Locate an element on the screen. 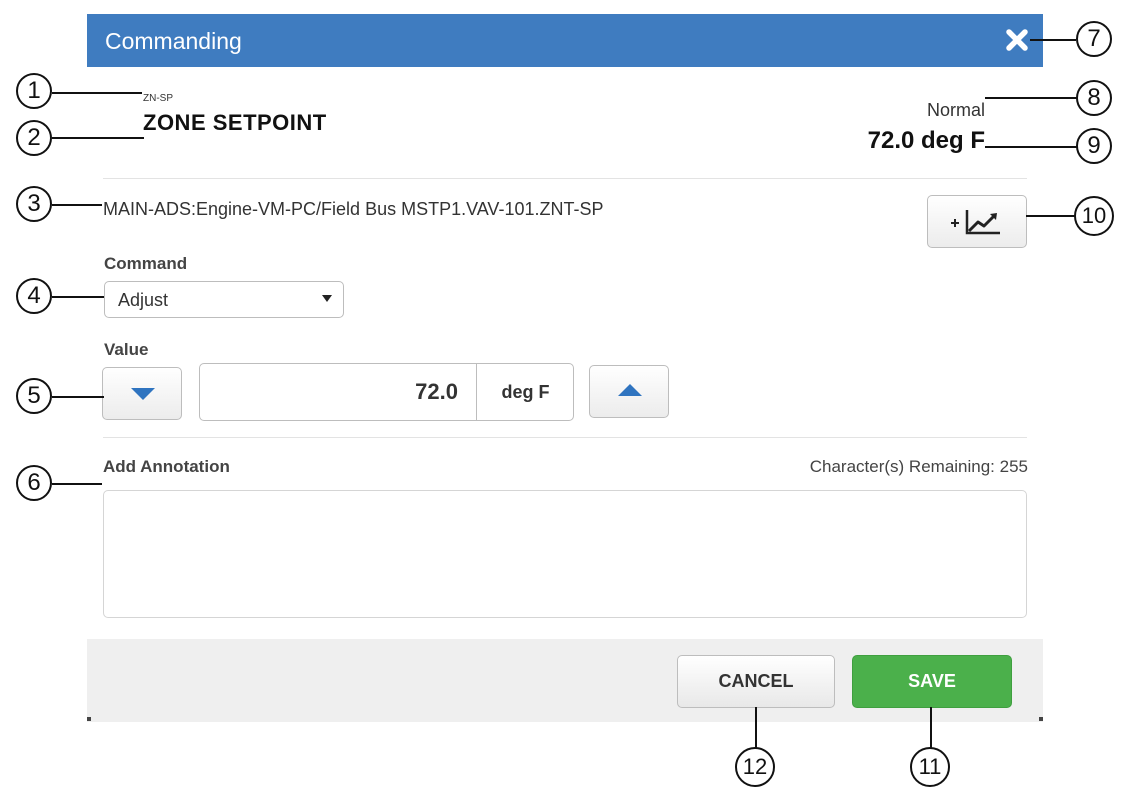 This screenshot has width=1121, height=787. value-input is located at coordinates (338, 392).